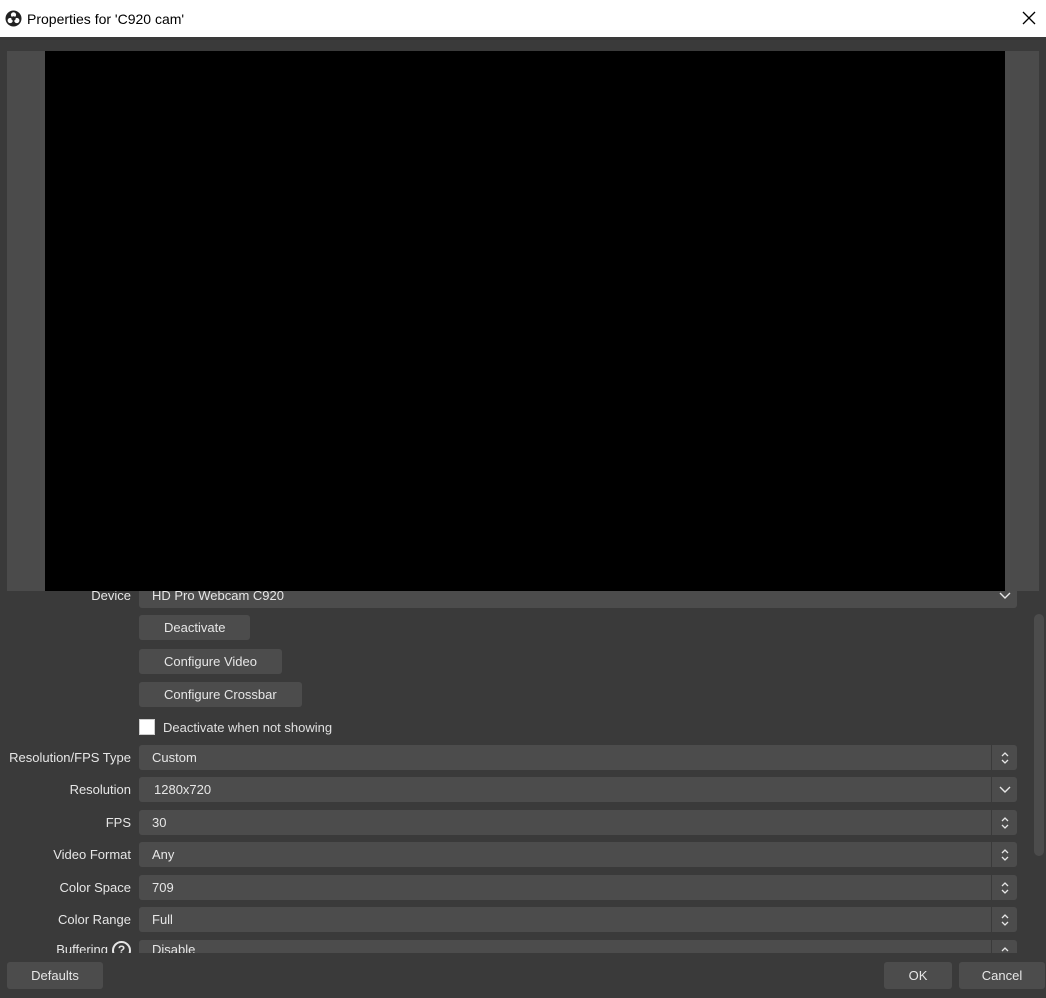  I want to click on resolution-row: Resolution 1280x720, so click(512, 789).